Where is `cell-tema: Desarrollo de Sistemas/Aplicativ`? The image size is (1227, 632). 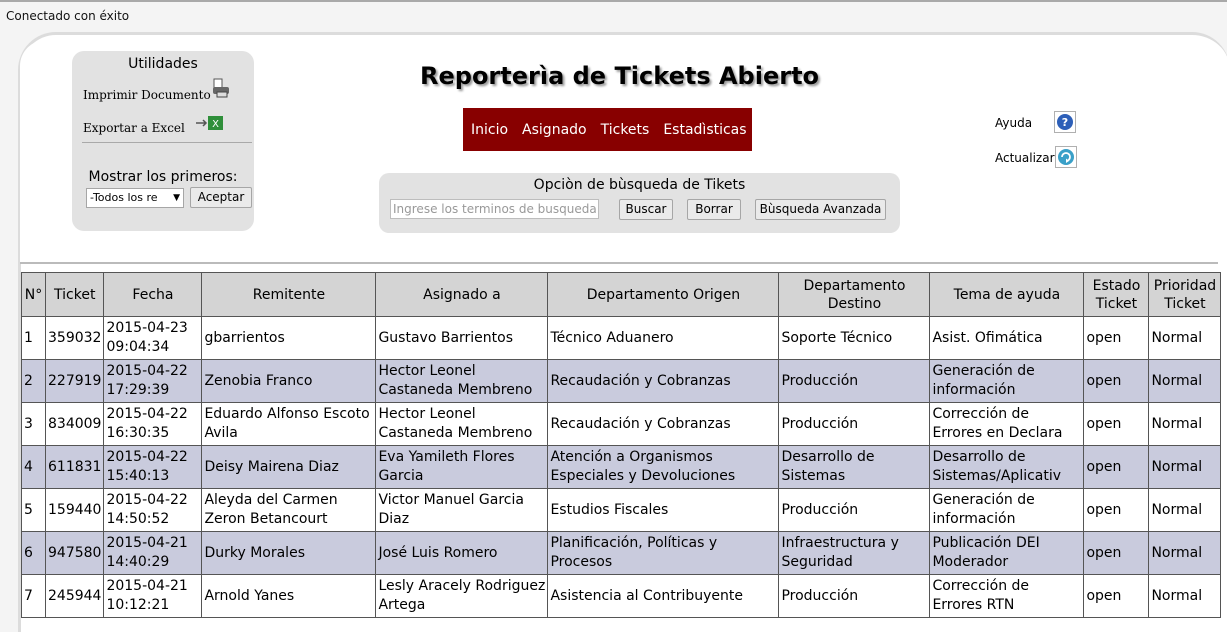 cell-tema: Desarrollo de Sistemas/Aplicativ is located at coordinates (1007, 467).